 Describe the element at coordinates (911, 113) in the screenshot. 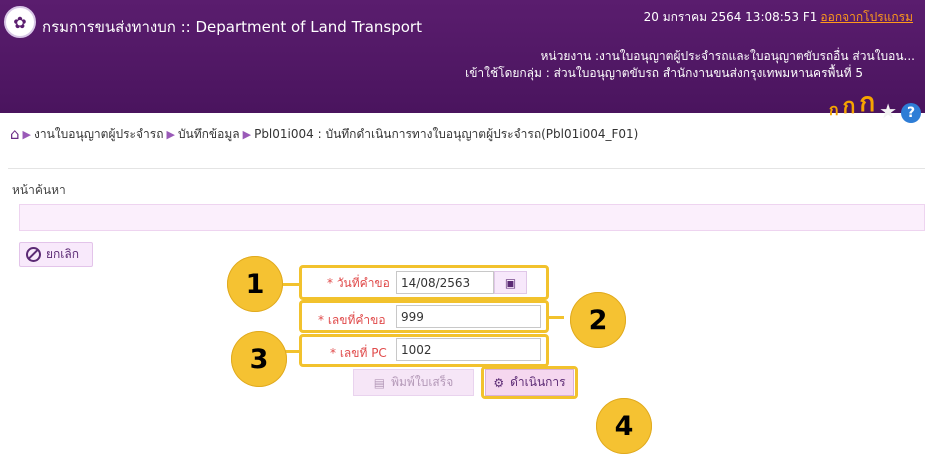

I see `help-icon: ?` at that location.